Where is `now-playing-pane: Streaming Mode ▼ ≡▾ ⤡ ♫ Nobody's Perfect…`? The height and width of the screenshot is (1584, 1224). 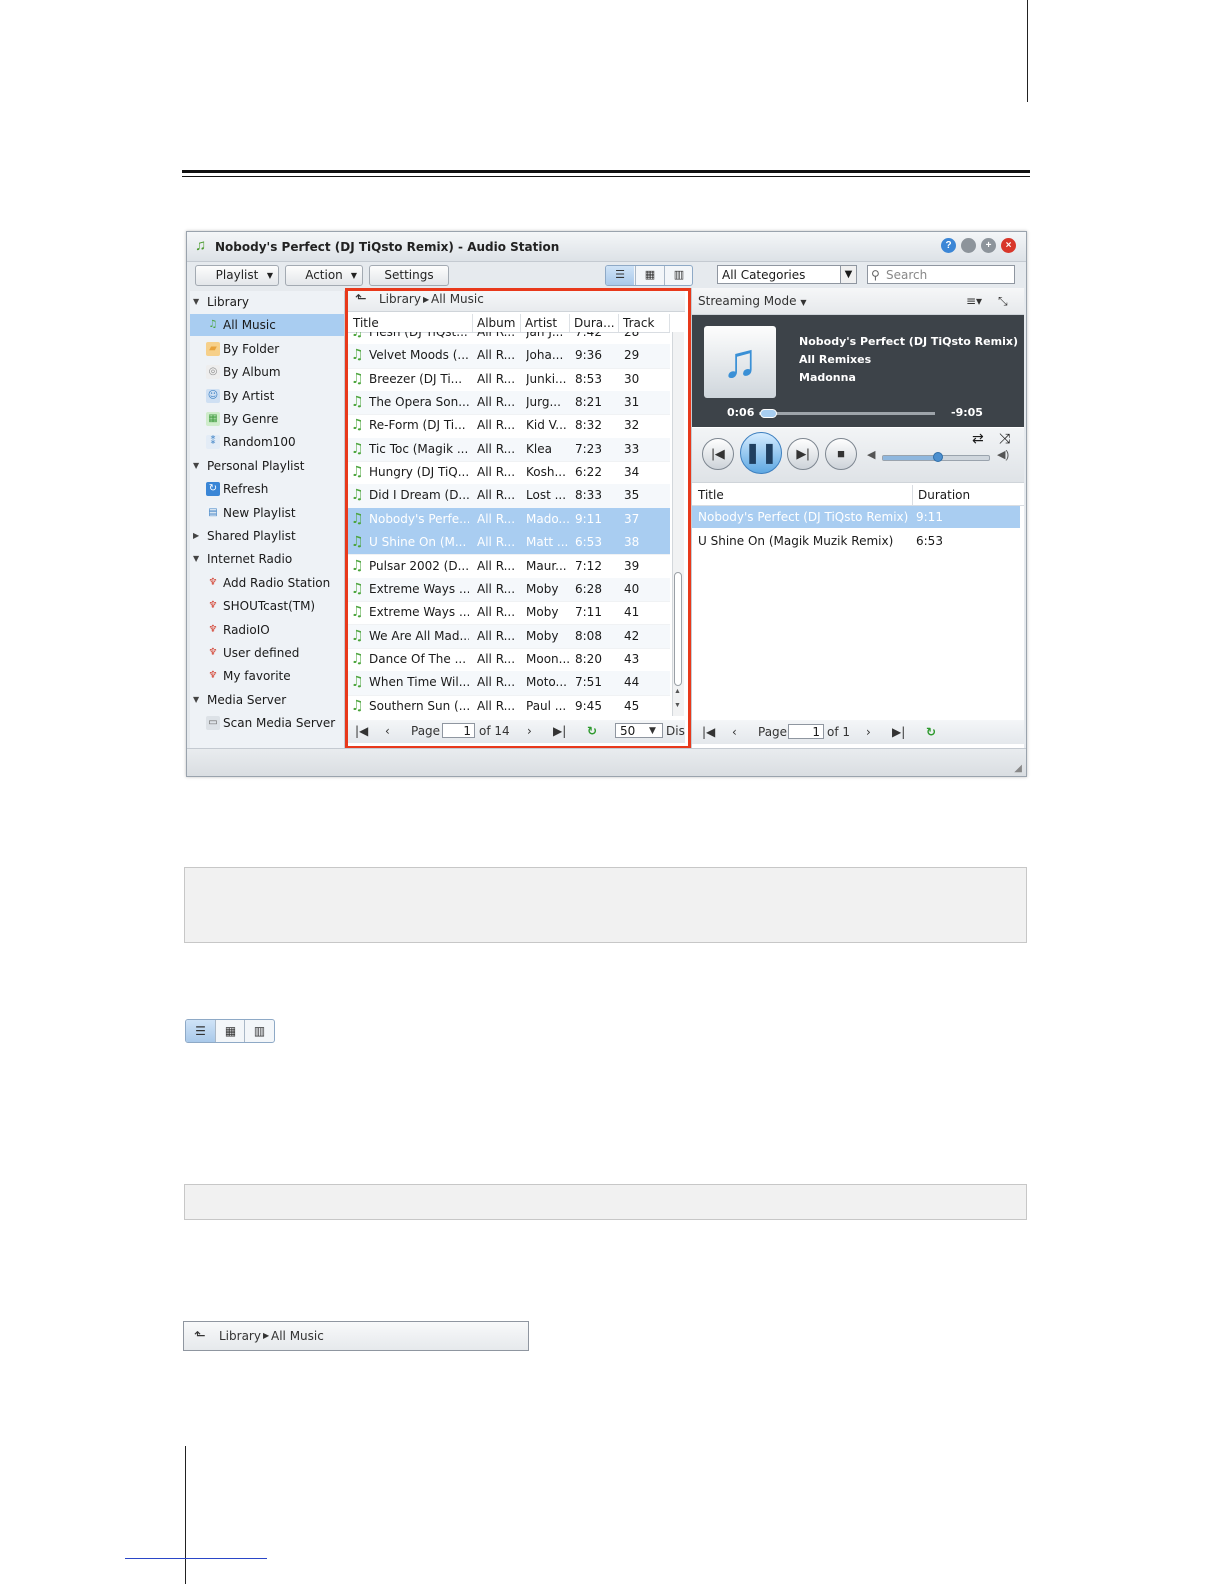 now-playing-pane: Streaming Mode ▼ ≡▾ ⤡ ♫ Nobody's Perfect… is located at coordinates (857, 518).